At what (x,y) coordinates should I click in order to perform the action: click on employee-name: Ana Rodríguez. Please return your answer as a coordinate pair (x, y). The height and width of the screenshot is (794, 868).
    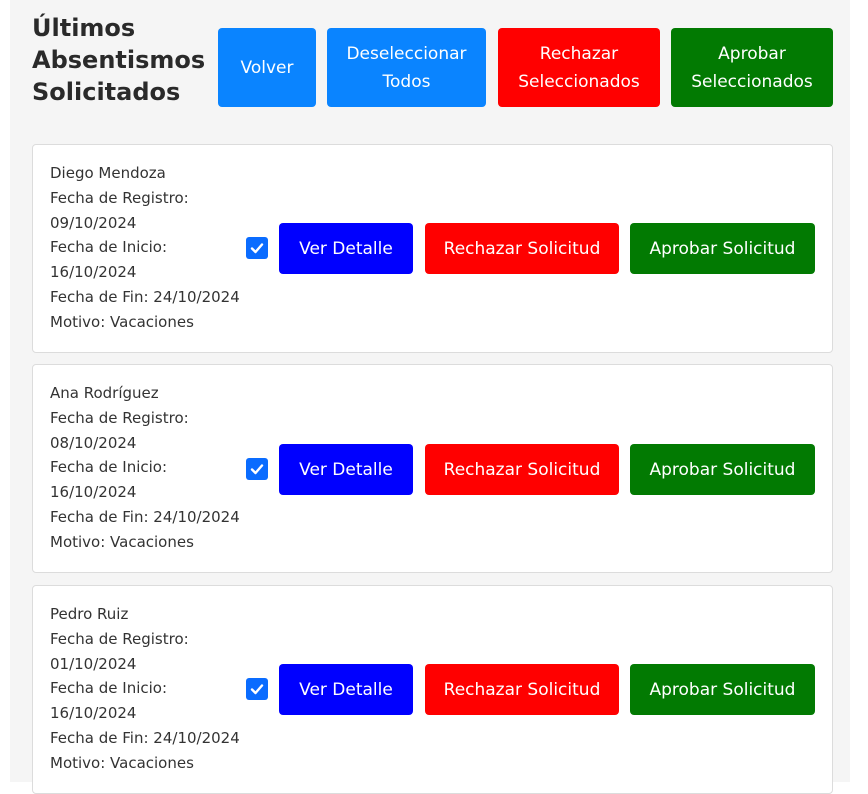
    Looking at the image, I should click on (104, 393).